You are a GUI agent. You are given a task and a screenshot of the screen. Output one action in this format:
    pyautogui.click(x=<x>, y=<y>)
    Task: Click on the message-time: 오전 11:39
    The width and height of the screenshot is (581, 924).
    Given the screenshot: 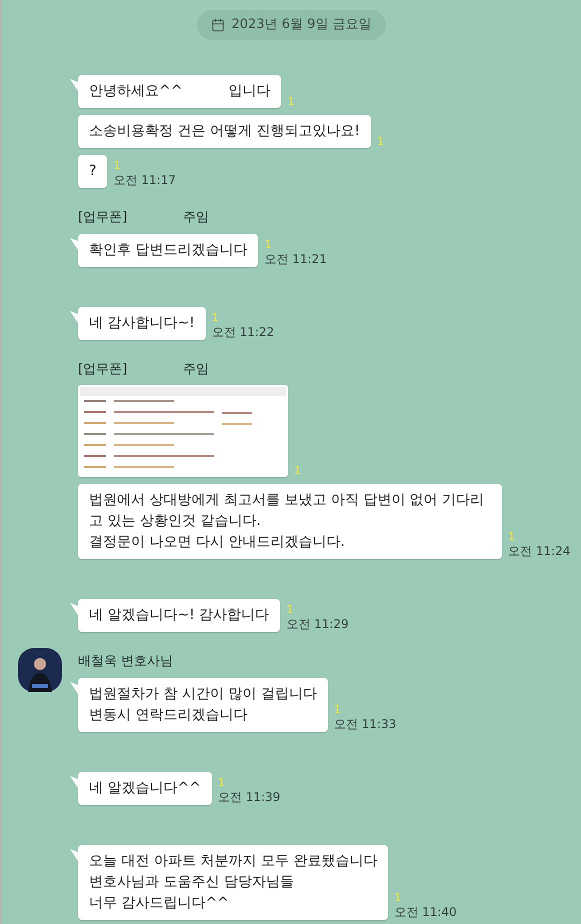 What is the action you would take?
    pyautogui.click(x=249, y=796)
    